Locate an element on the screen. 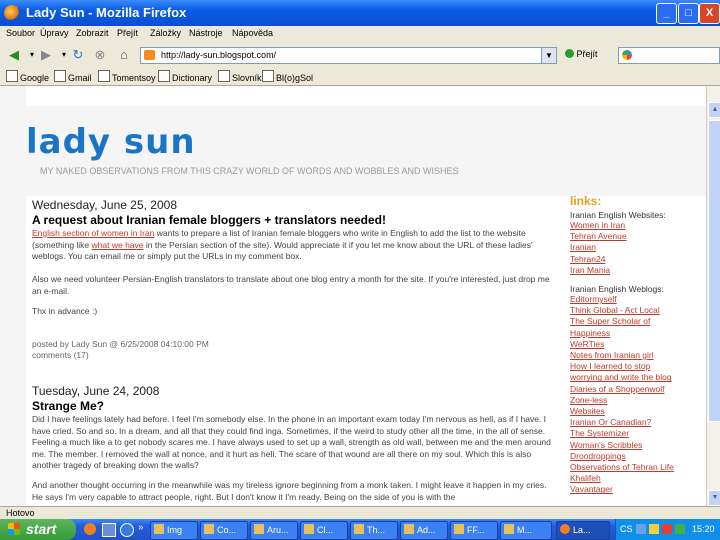 Image resolution: width=720 pixels, height=540 pixels. sidebar-link: Happiness is located at coordinates (635, 333).